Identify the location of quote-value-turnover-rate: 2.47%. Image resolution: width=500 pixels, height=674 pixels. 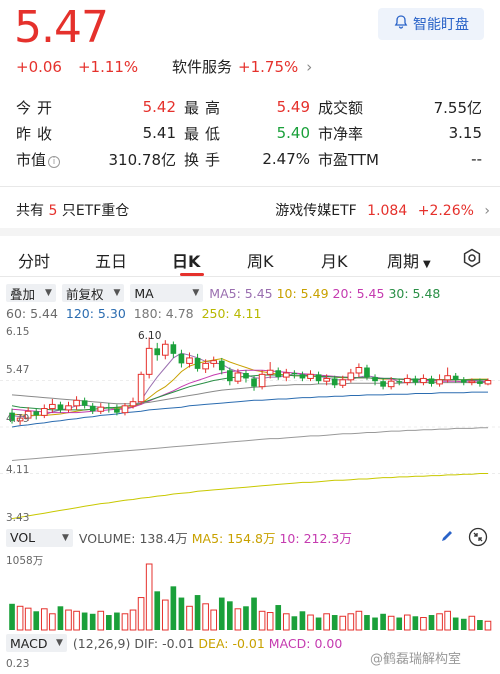
(286, 159).